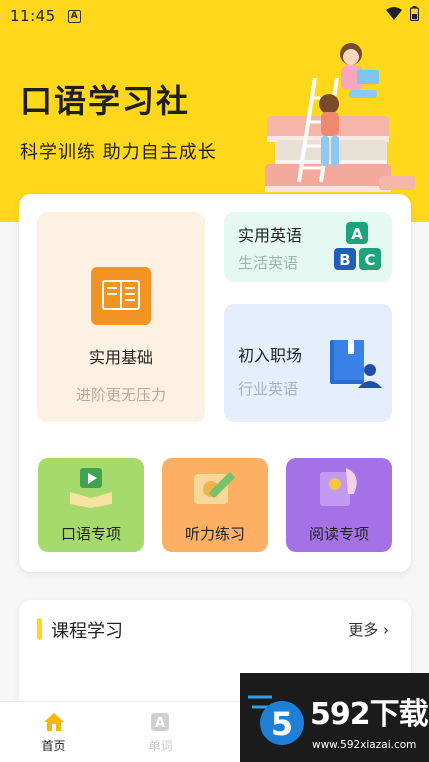 The height and width of the screenshot is (762, 429). Describe the element at coordinates (308, 247) in the screenshot. I see `tile-practical-english: 实用英语 生活英语 A B C` at that location.